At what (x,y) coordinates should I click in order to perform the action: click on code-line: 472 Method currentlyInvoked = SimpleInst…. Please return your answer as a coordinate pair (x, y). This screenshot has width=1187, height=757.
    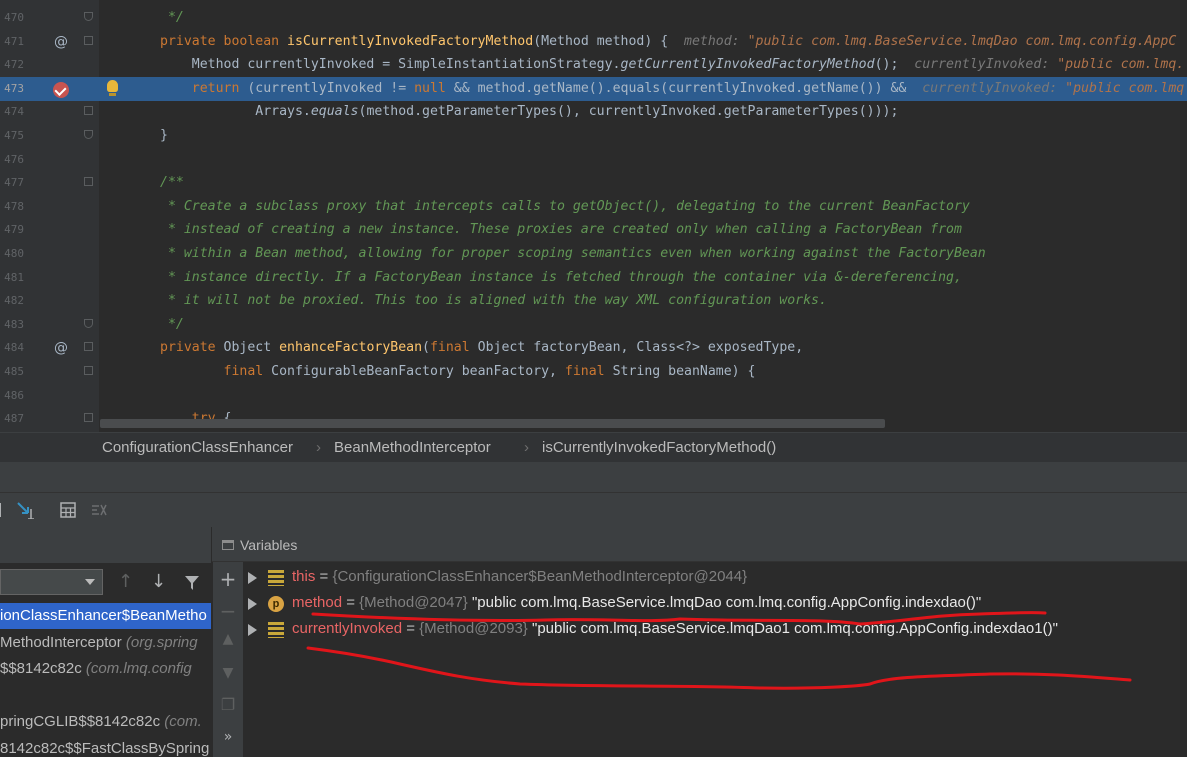
    Looking at the image, I should click on (593, 65).